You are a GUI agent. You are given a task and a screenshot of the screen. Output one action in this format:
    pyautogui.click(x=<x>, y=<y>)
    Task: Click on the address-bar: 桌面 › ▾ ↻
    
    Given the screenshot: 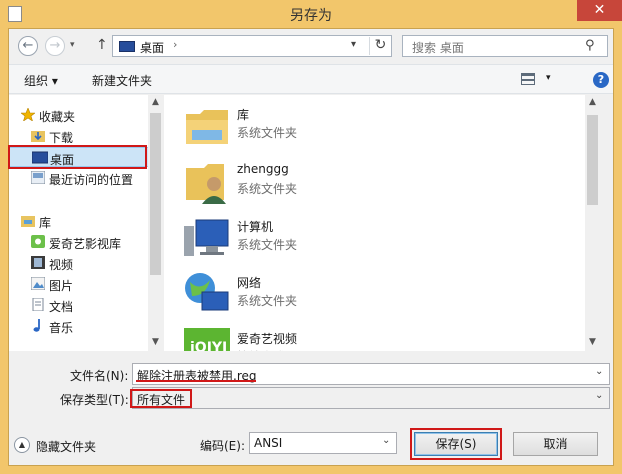 What is the action you would take?
    pyautogui.click(x=252, y=46)
    